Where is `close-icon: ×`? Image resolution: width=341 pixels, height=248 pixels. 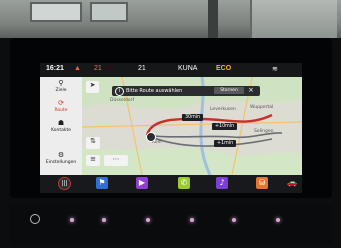
close-icon: × is located at coordinates (251, 90).